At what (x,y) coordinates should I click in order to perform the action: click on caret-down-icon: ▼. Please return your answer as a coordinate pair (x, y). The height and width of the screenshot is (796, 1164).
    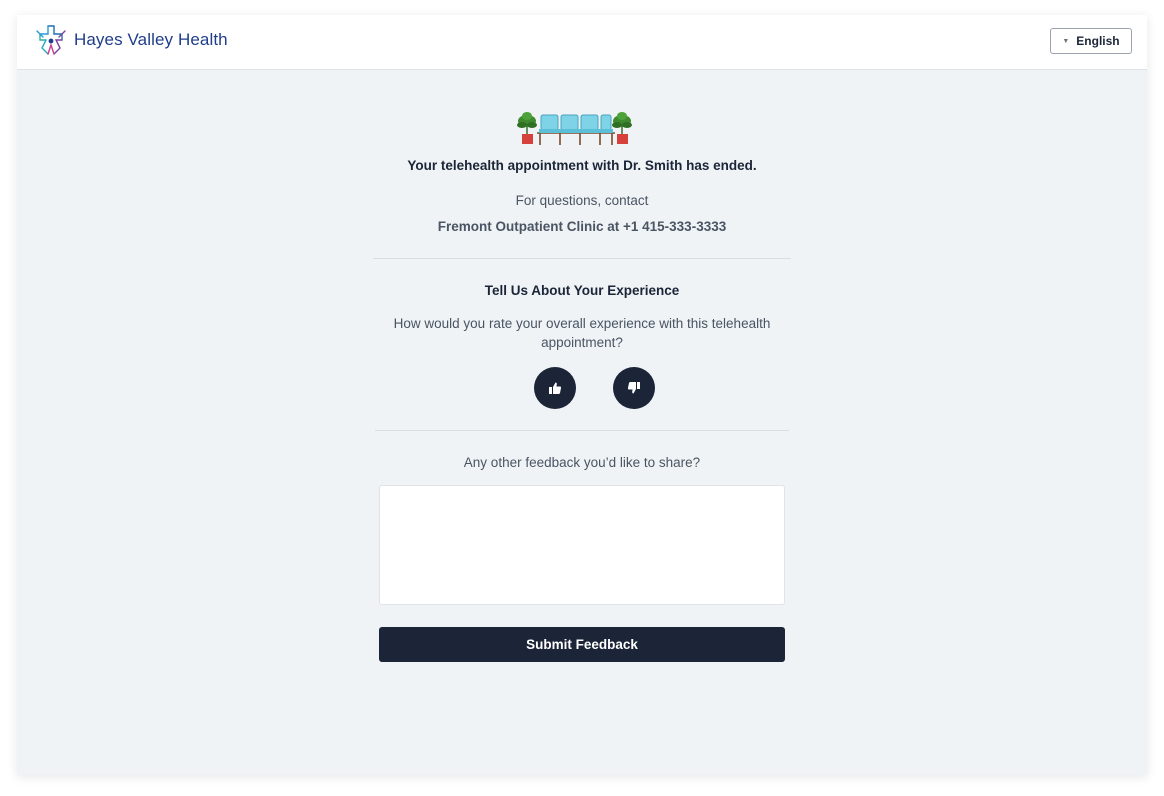
    Looking at the image, I should click on (1066, 41).